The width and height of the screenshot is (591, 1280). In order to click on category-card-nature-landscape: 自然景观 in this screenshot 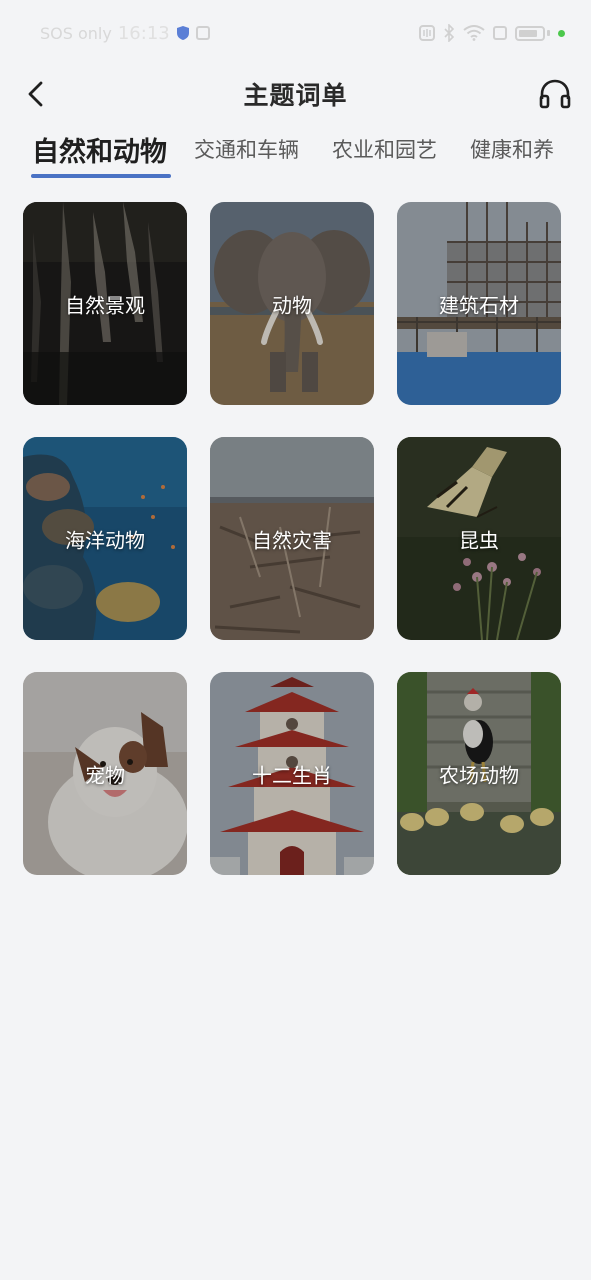, I will do `click(105, 303)`.